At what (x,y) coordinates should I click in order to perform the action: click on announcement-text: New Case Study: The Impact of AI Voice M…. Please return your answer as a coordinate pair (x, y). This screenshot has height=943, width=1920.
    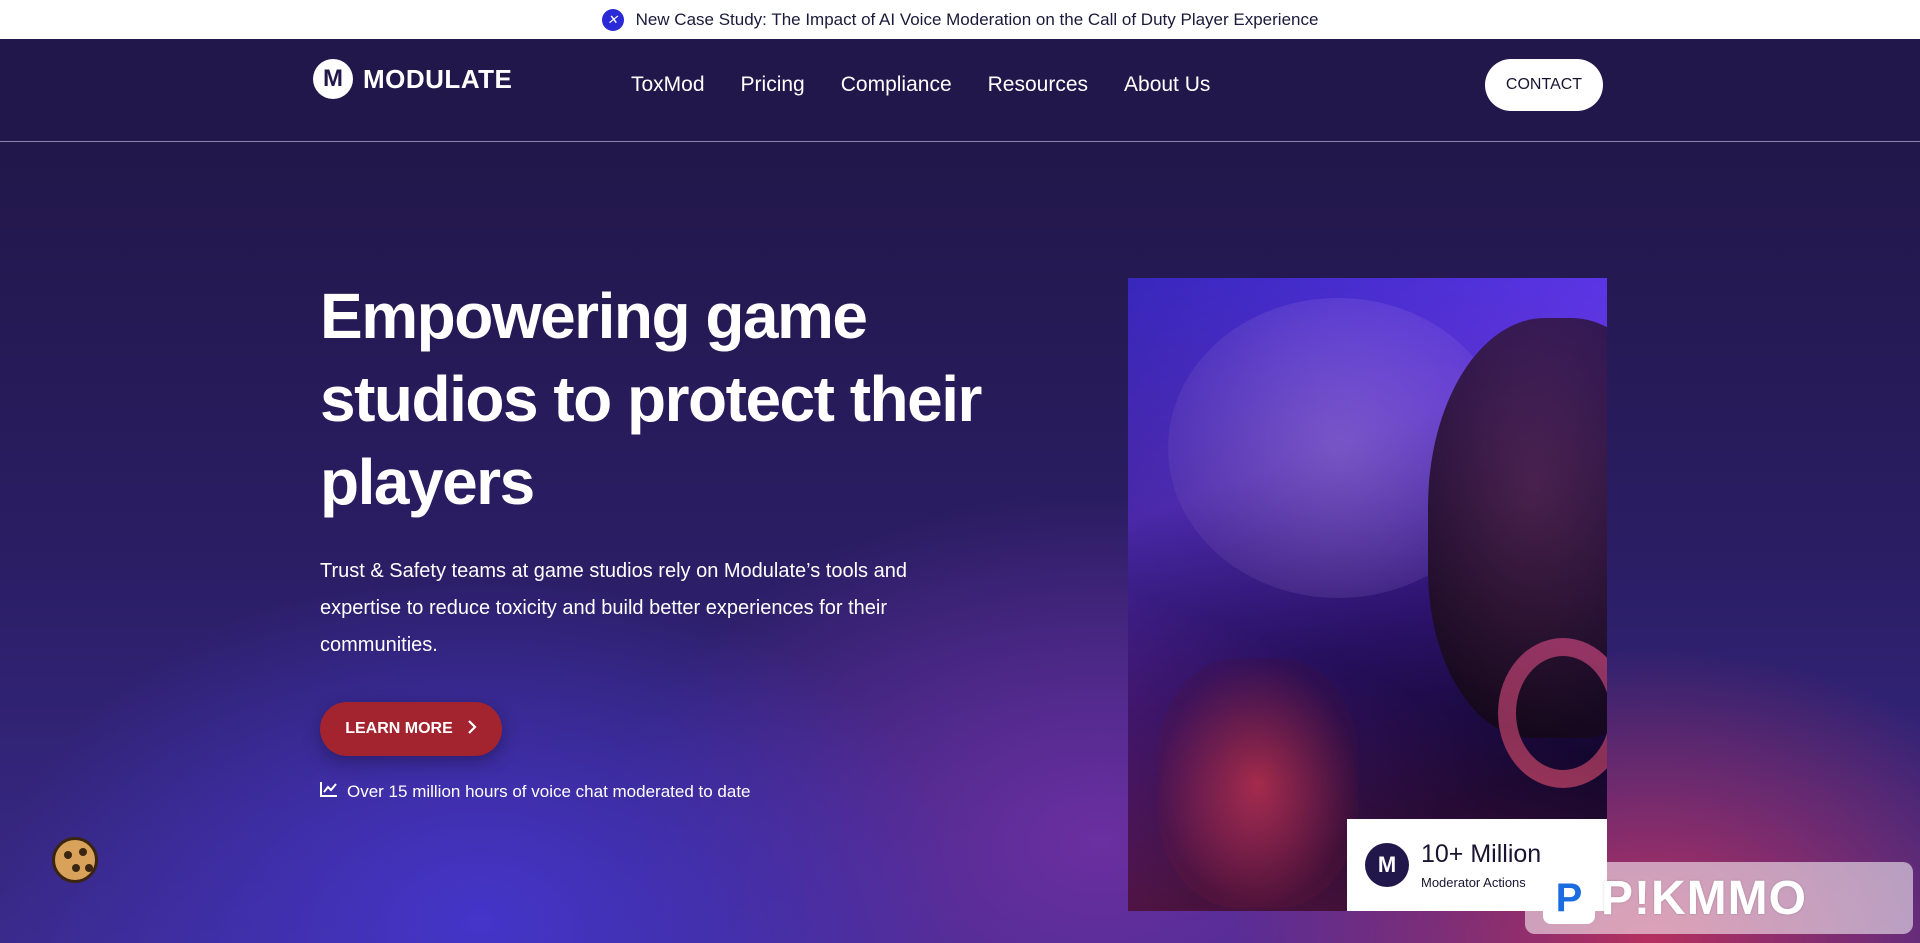
    Looking at the image, I should click on (977, 20).